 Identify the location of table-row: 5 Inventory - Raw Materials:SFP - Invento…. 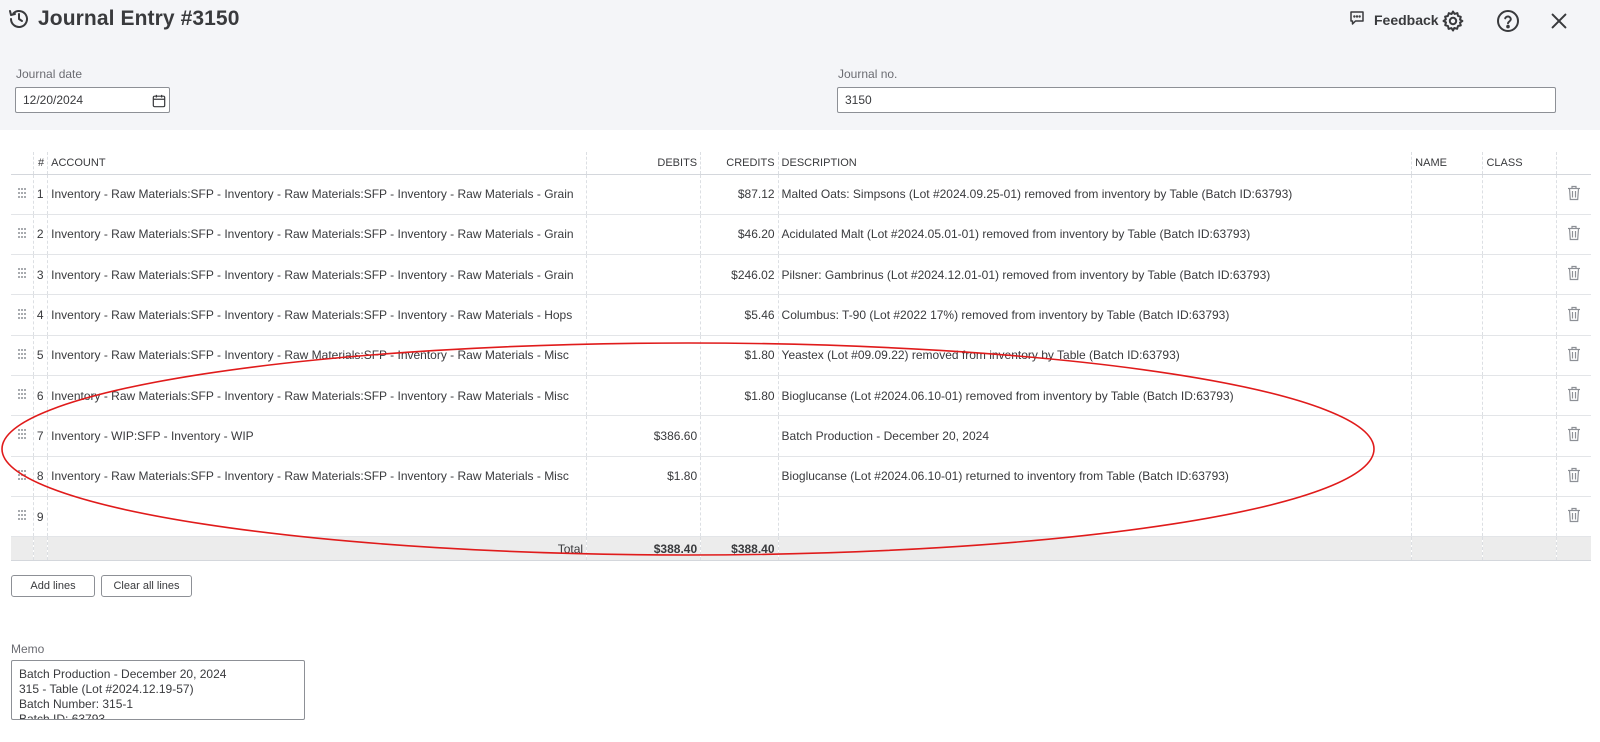
(801, 355).